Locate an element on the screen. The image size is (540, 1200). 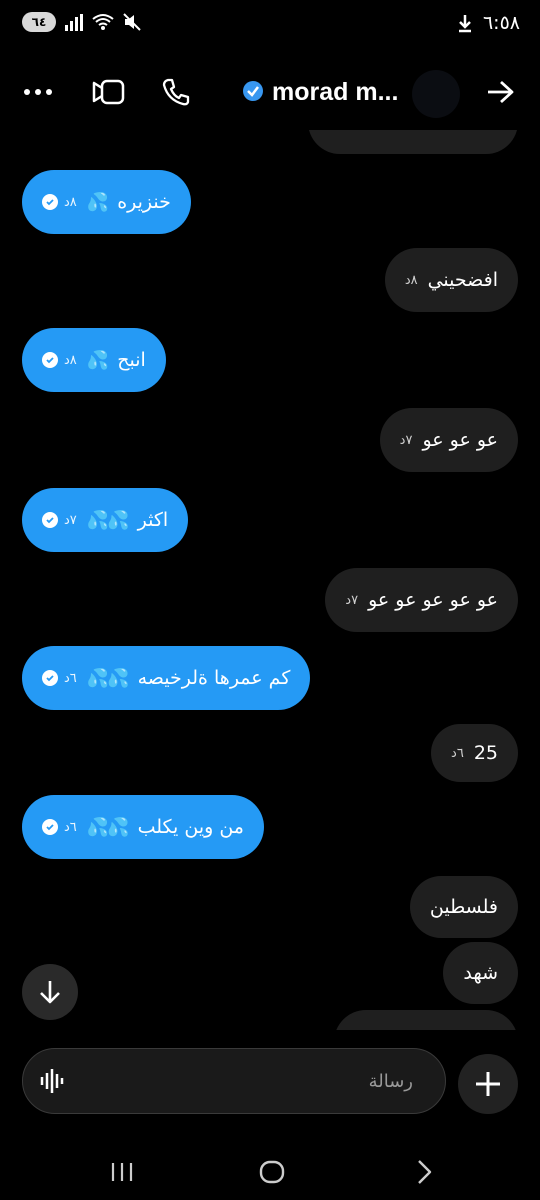
wifi-icon is located at coordinates (103, 22).